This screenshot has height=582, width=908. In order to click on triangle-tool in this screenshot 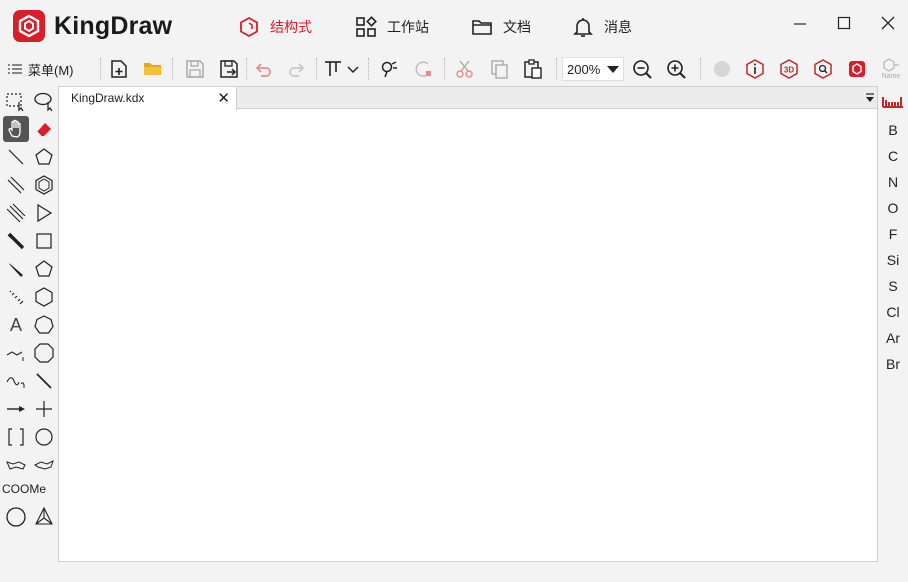, I will do `click(44, 213)`.